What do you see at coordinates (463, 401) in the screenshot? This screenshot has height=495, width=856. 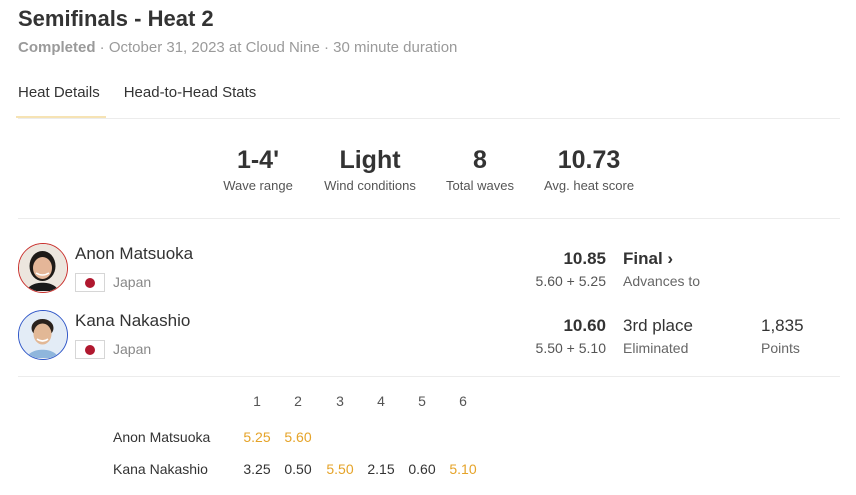 I see `wave-column-header: 6` at bounding box center [463, 401].